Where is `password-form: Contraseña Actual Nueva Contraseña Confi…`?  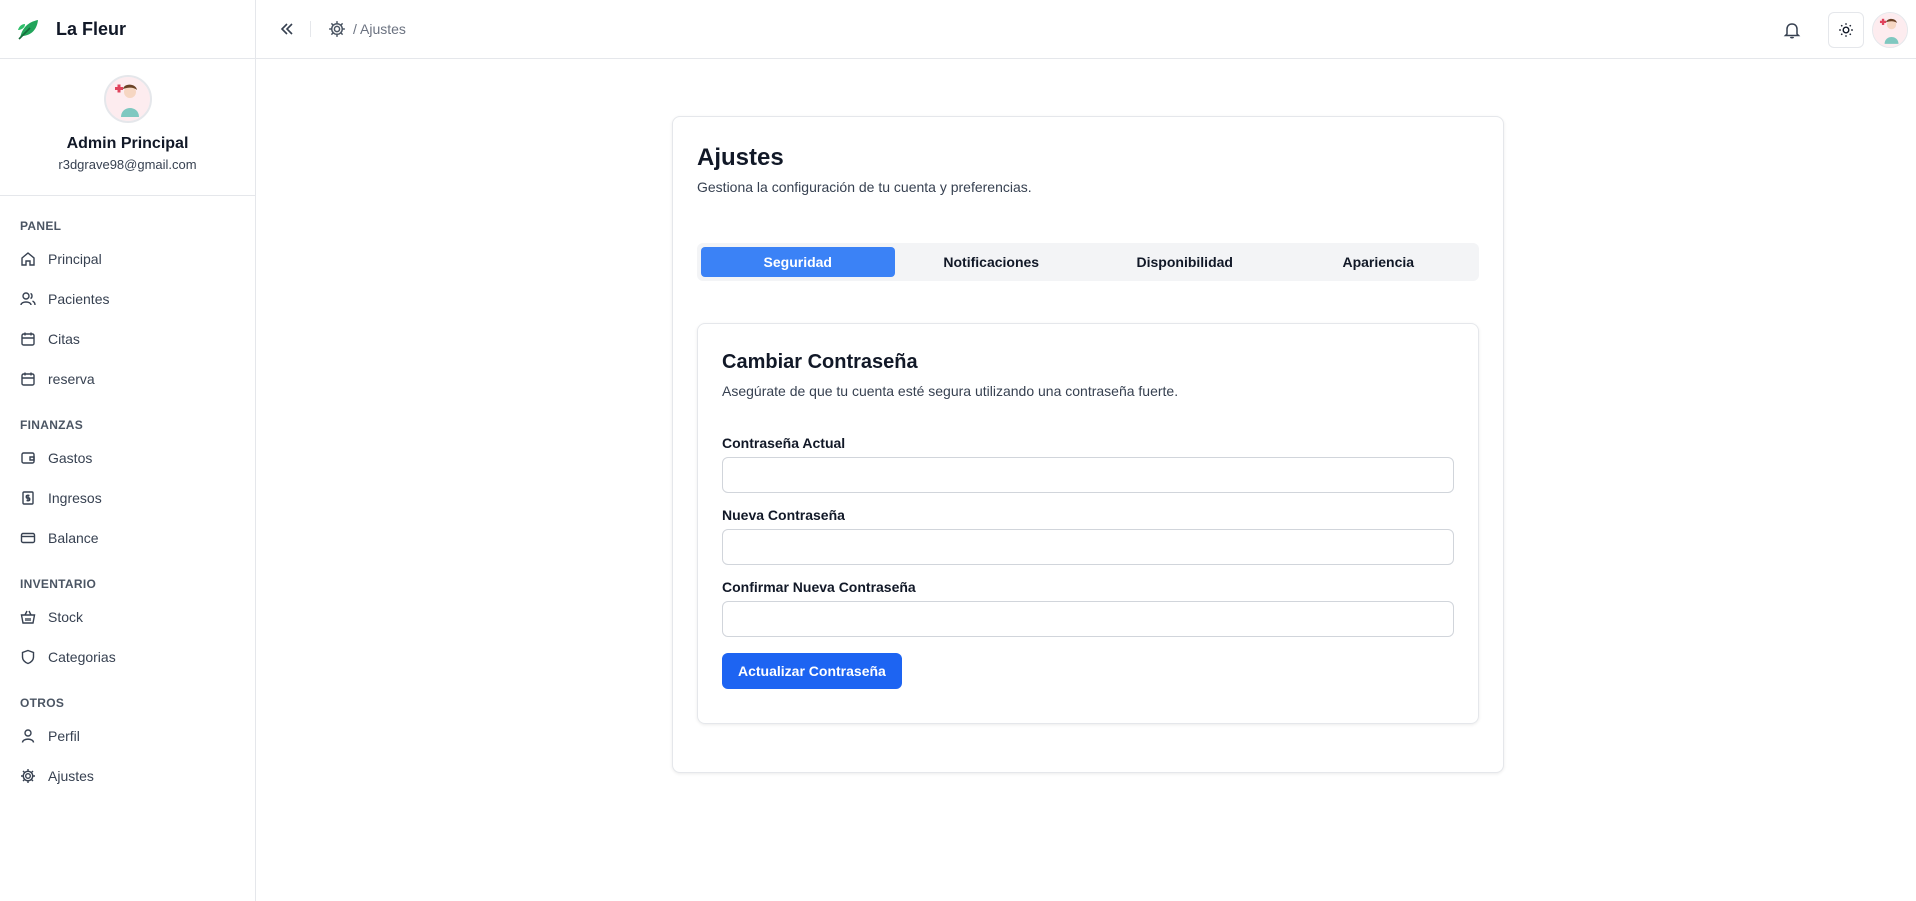
password-form: Contraseña Actual Nueva Contraseña Confi… is located at coordinates (1088, 562).